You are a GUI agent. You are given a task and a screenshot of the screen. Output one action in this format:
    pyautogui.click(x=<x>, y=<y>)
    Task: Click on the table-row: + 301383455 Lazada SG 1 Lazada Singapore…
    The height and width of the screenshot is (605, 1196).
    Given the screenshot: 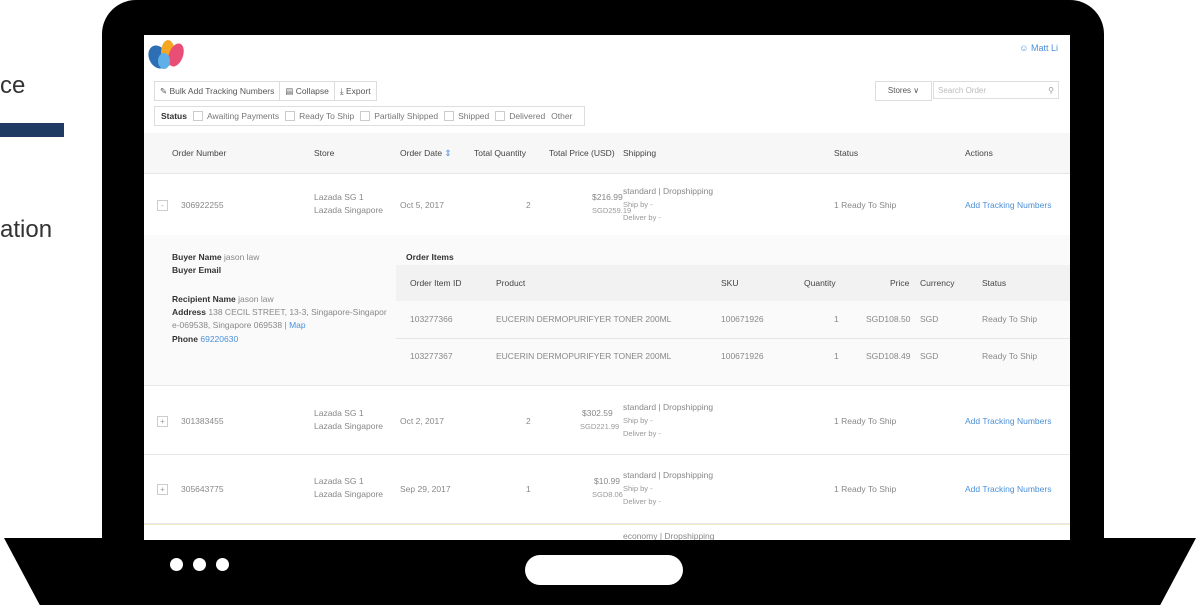 What is the action you would take?
    pyautogui.click(x=607, y=420)
    